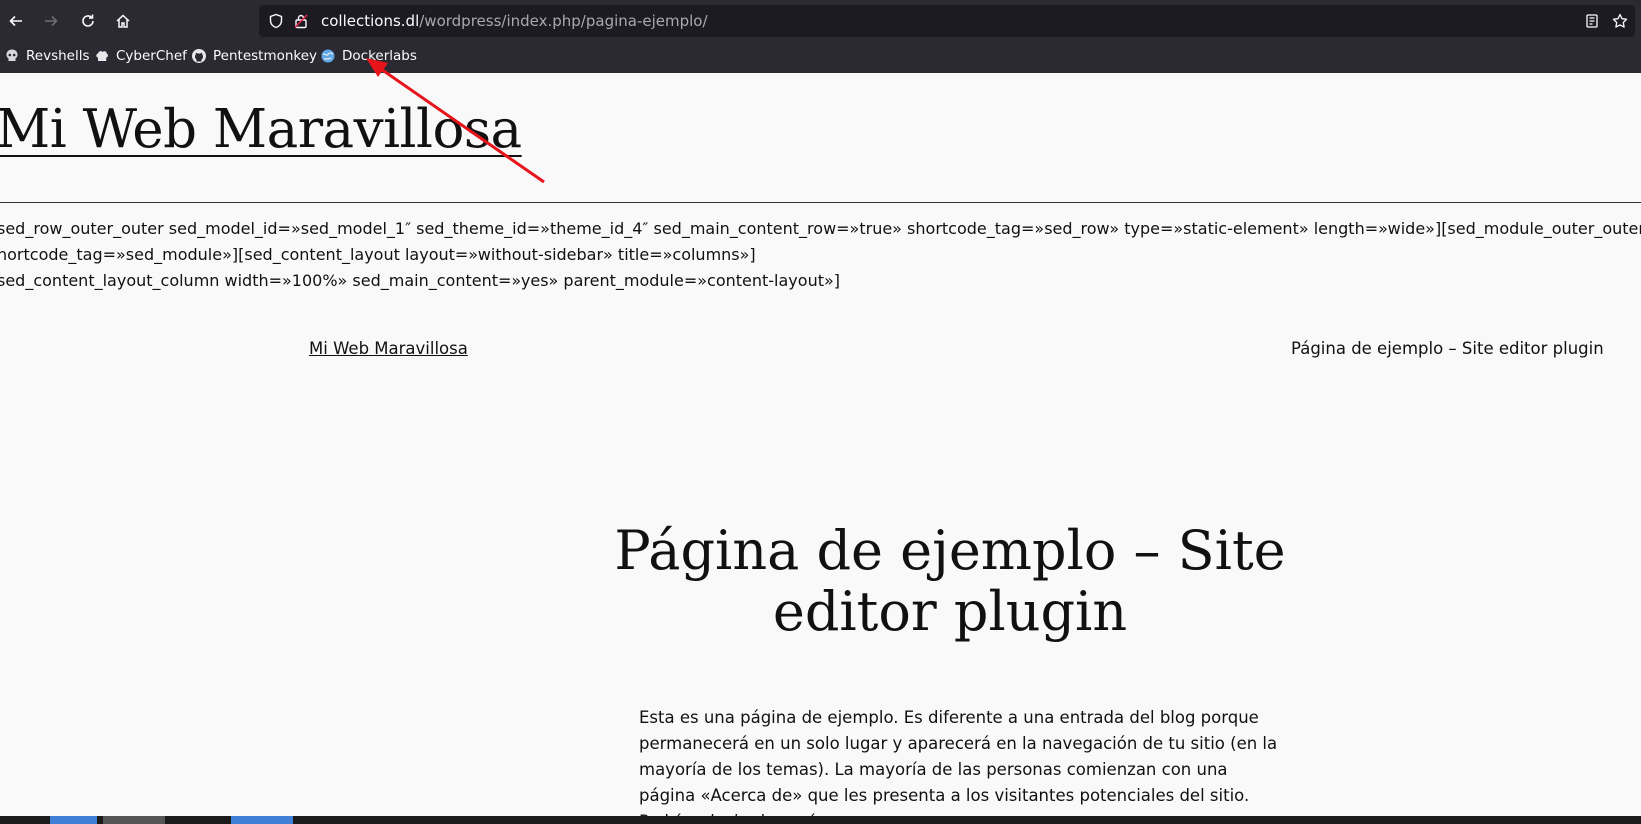 Image resolution: width=1641 pixels, height=824 pixels. I want to click on bookmark-star-icon, so click(1620, 23).